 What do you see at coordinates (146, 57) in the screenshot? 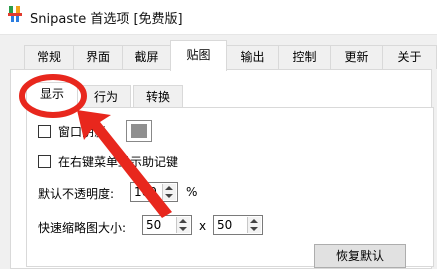
I see `tab-capture: 截屏` at bounding box center [146, 57].